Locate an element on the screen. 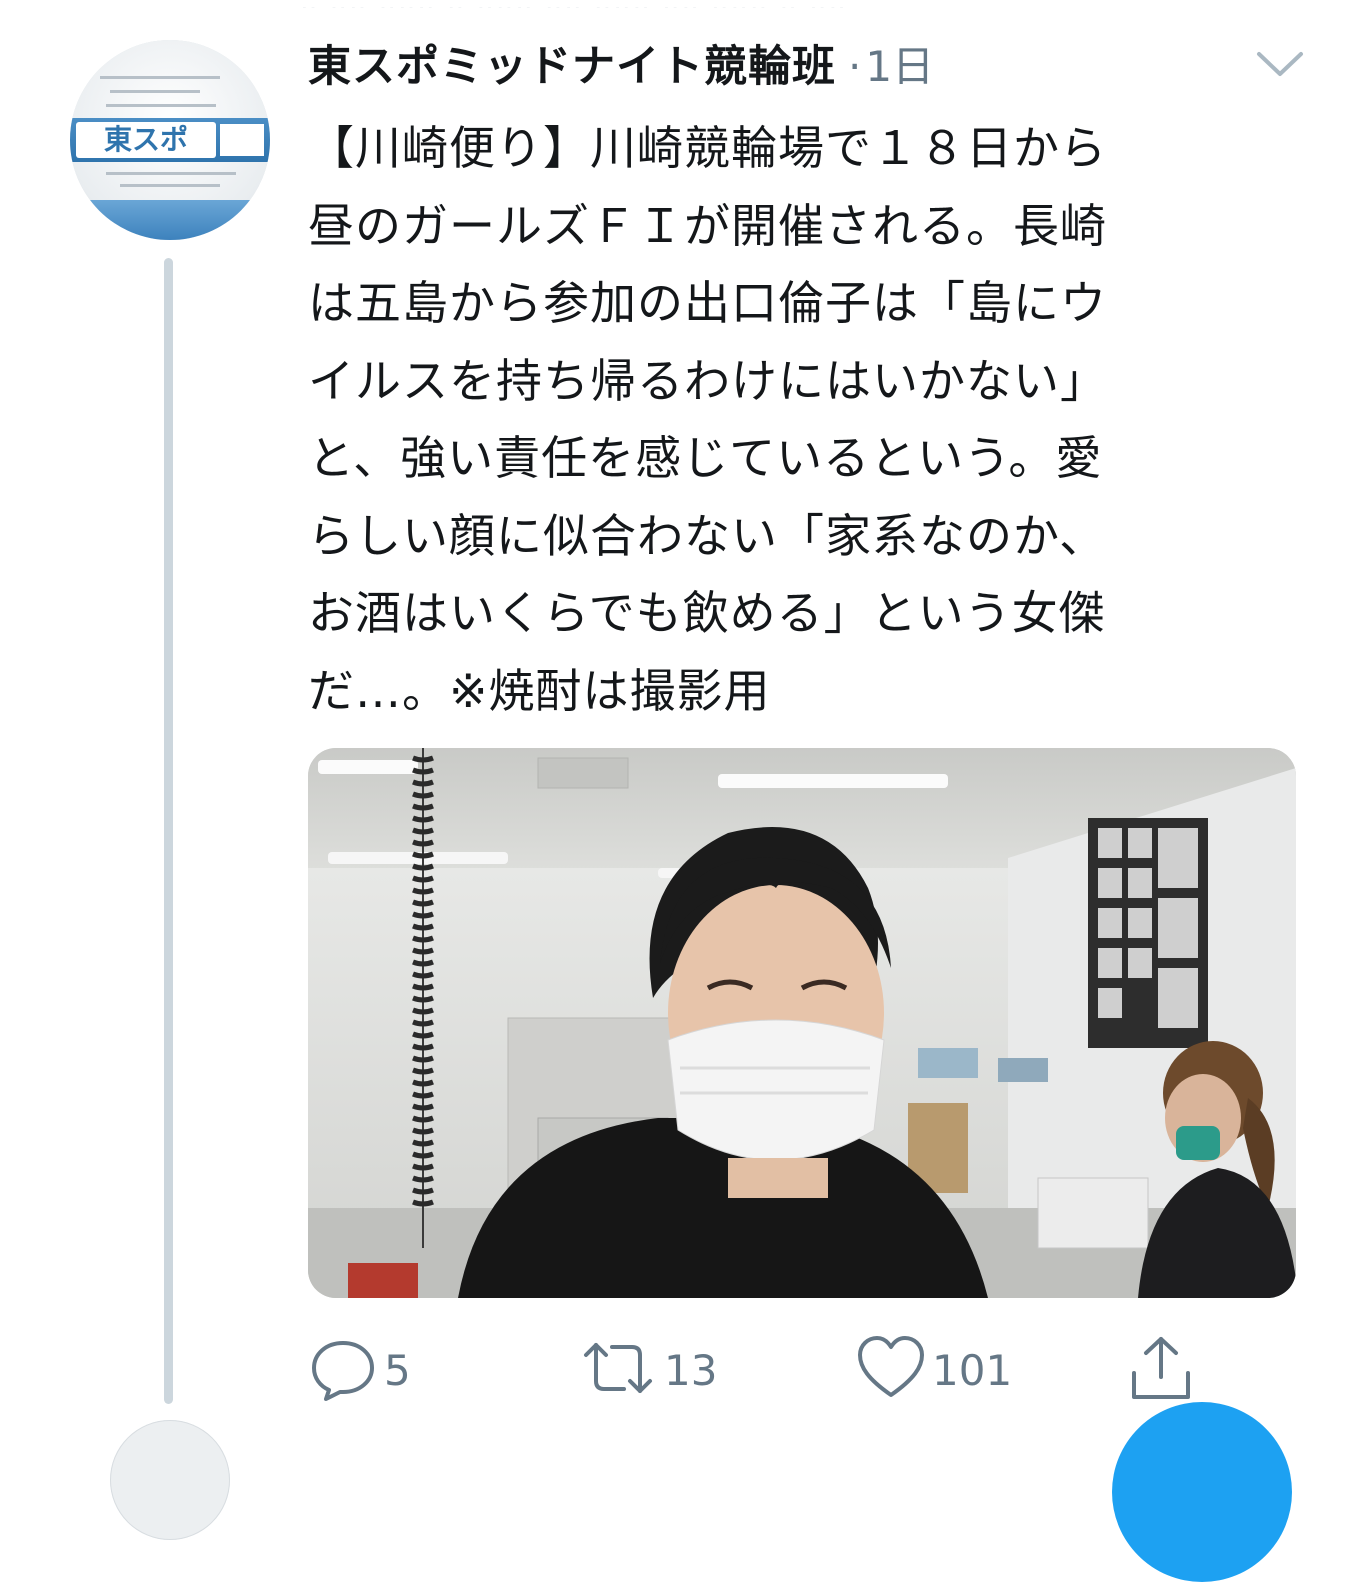 This screenshot has height=1582, width=1357. thread-line is located at coordinates (168, 831).